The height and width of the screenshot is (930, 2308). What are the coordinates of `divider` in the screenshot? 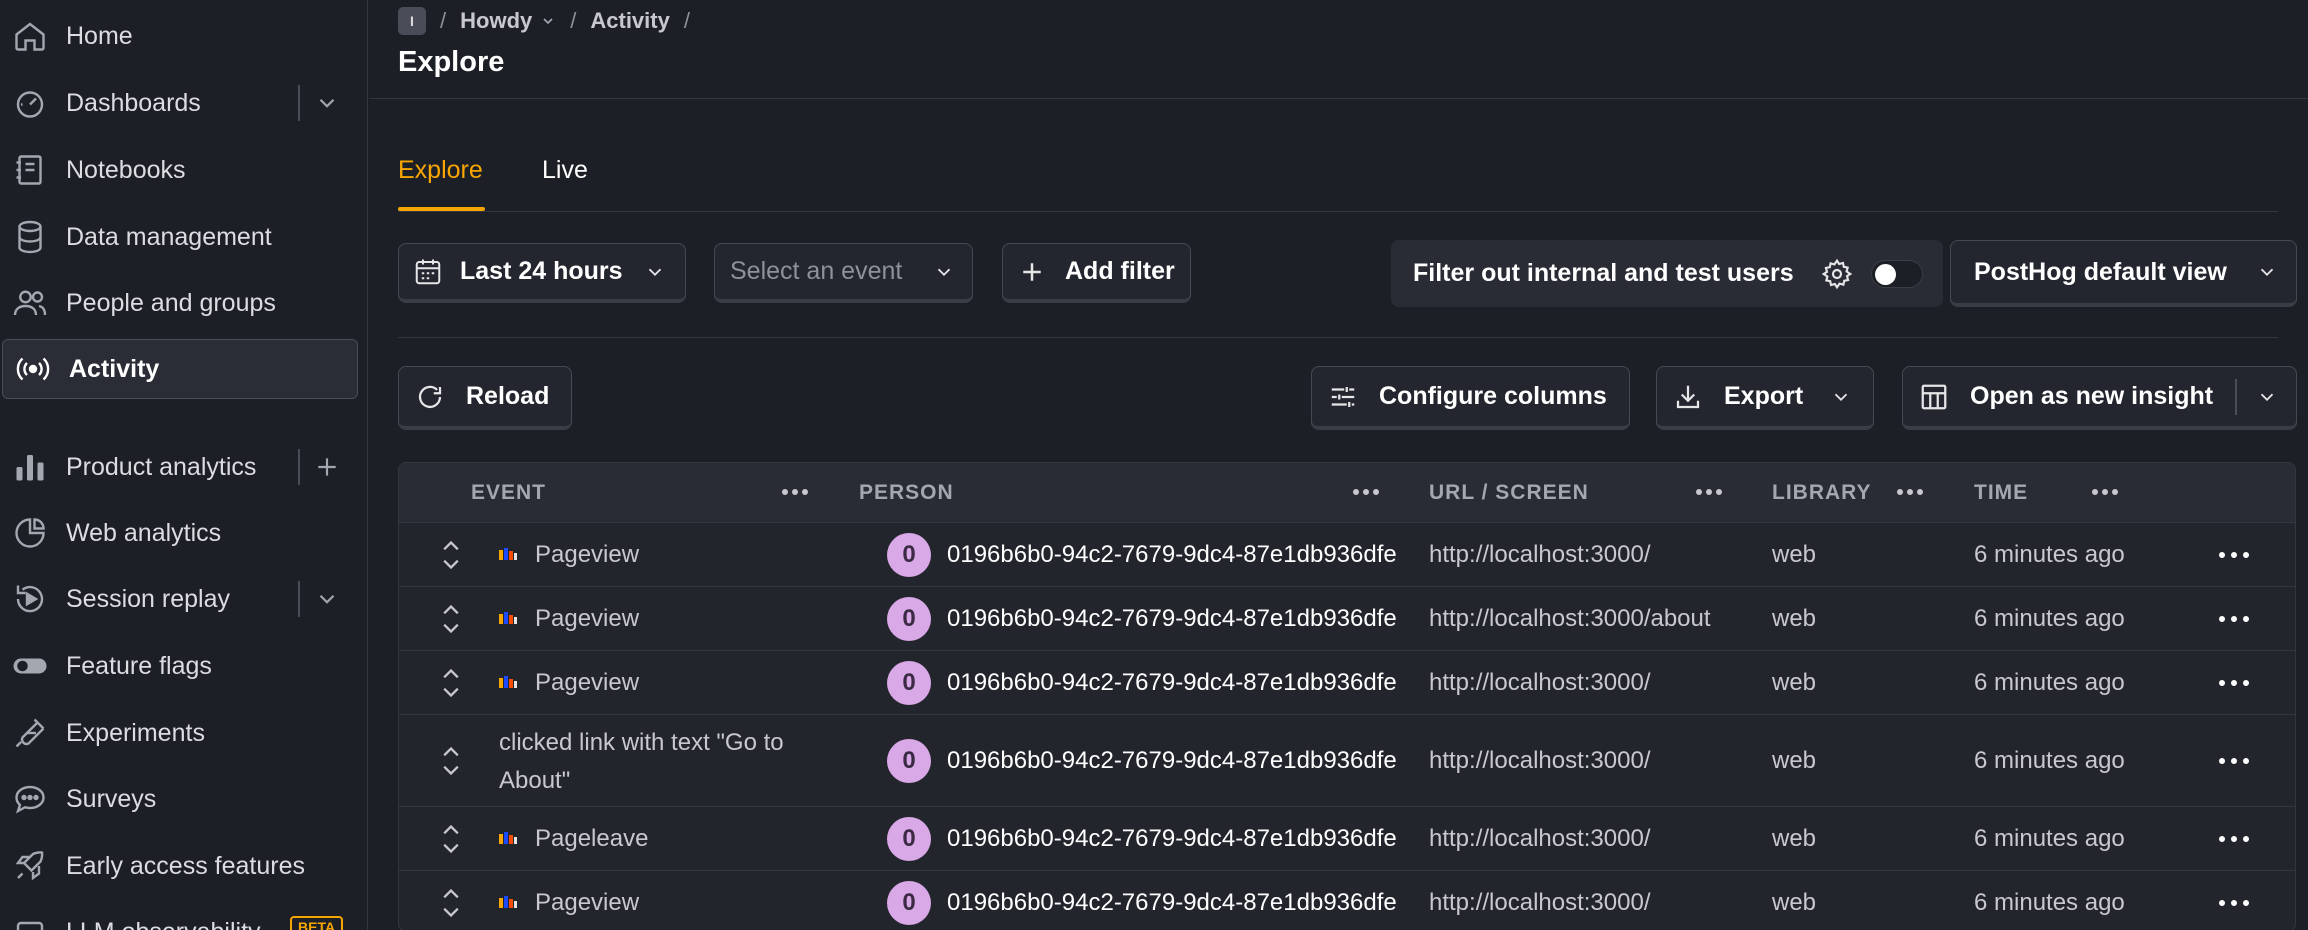 It's located at (299, 467).